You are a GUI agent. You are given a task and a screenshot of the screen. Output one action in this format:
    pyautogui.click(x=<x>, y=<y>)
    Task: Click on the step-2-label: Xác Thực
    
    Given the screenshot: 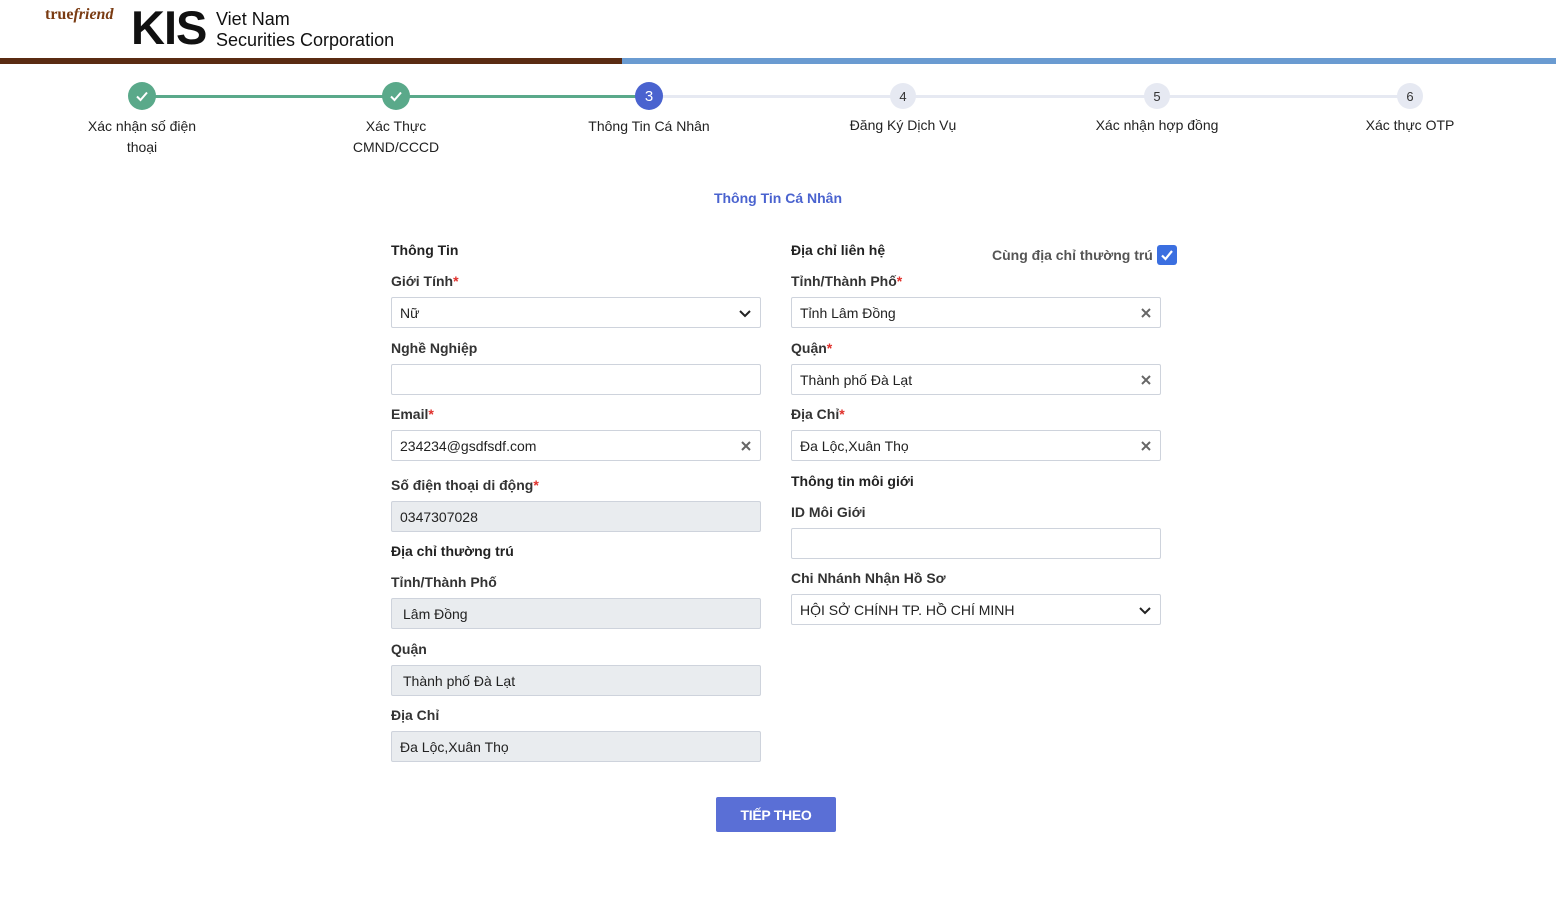 What is the action you would take?
    pyautogui.click(x=396, y=126)
    